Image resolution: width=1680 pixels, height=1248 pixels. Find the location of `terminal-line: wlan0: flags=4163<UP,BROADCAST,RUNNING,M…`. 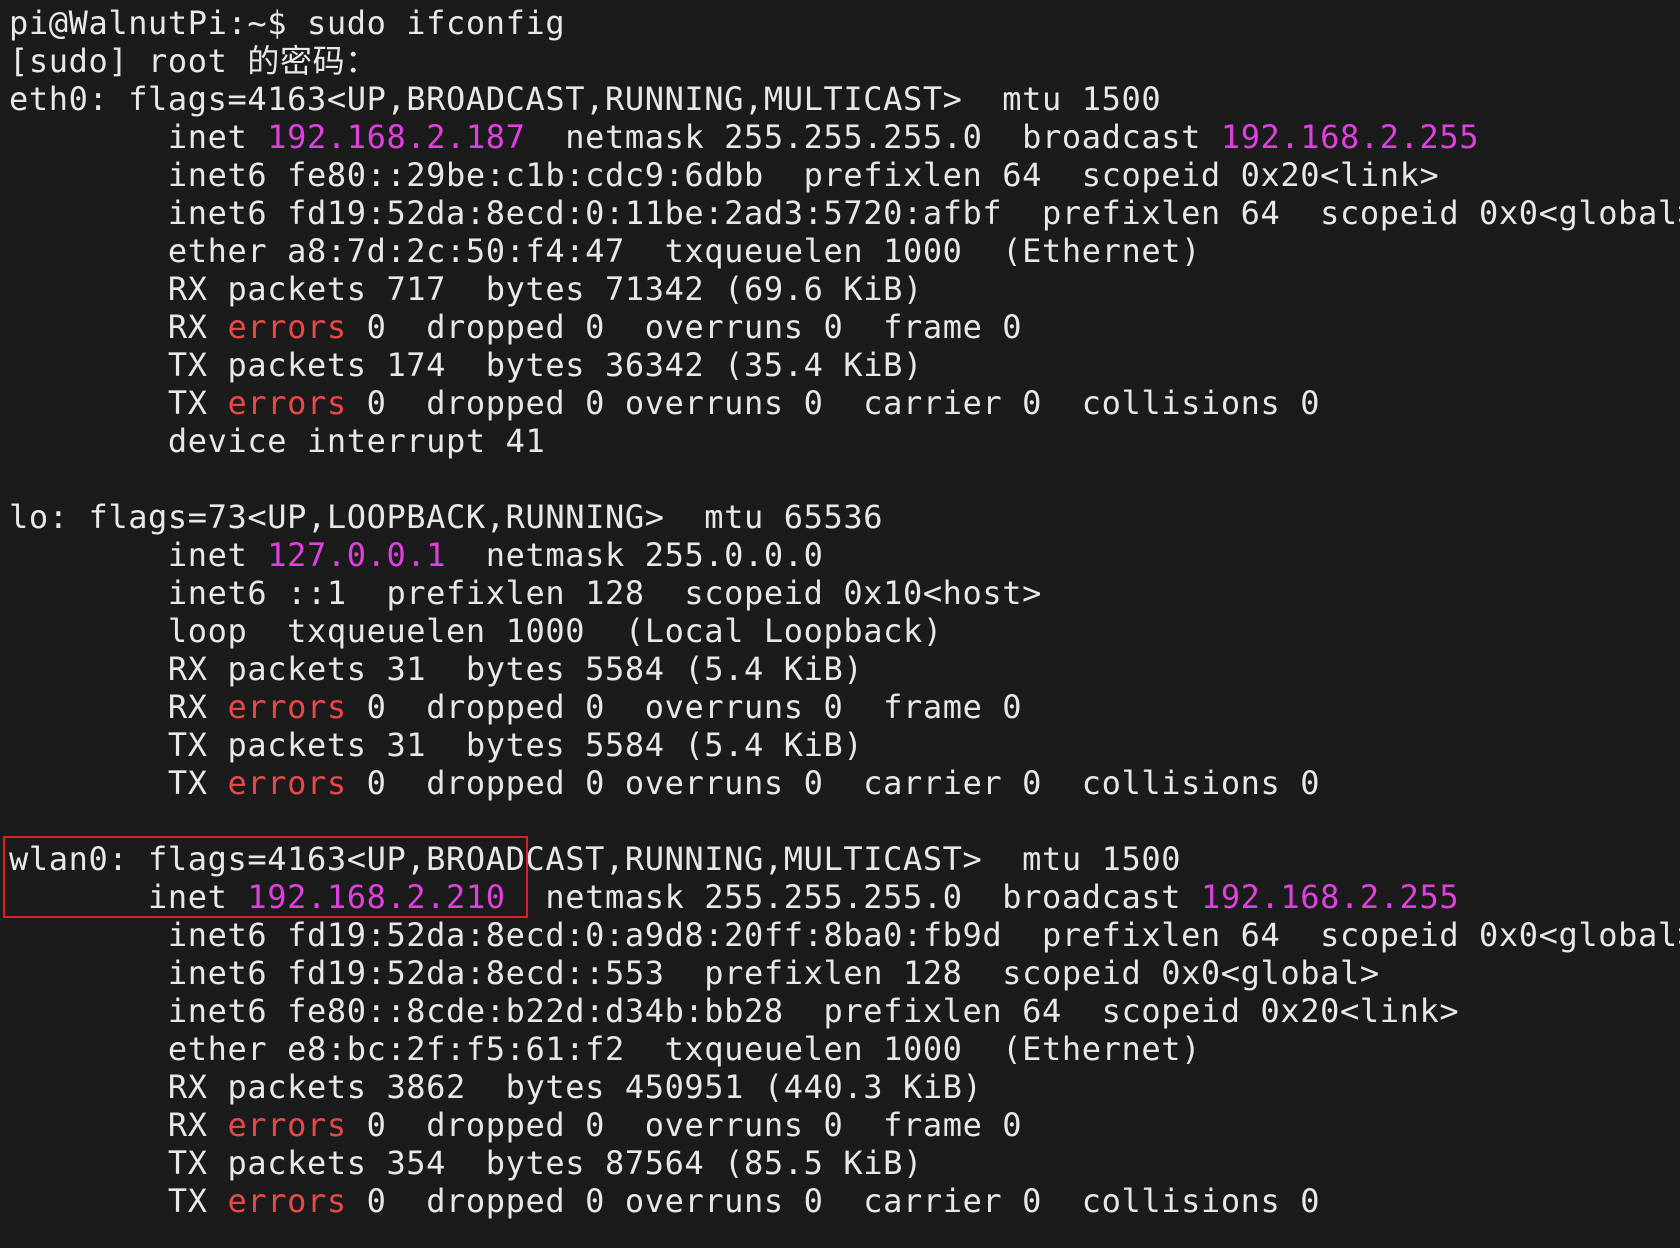

terminal-line: wlan0: flags=4163<UP,BROADCAST,RUNNING,M… is located at coordinates (841, 859).